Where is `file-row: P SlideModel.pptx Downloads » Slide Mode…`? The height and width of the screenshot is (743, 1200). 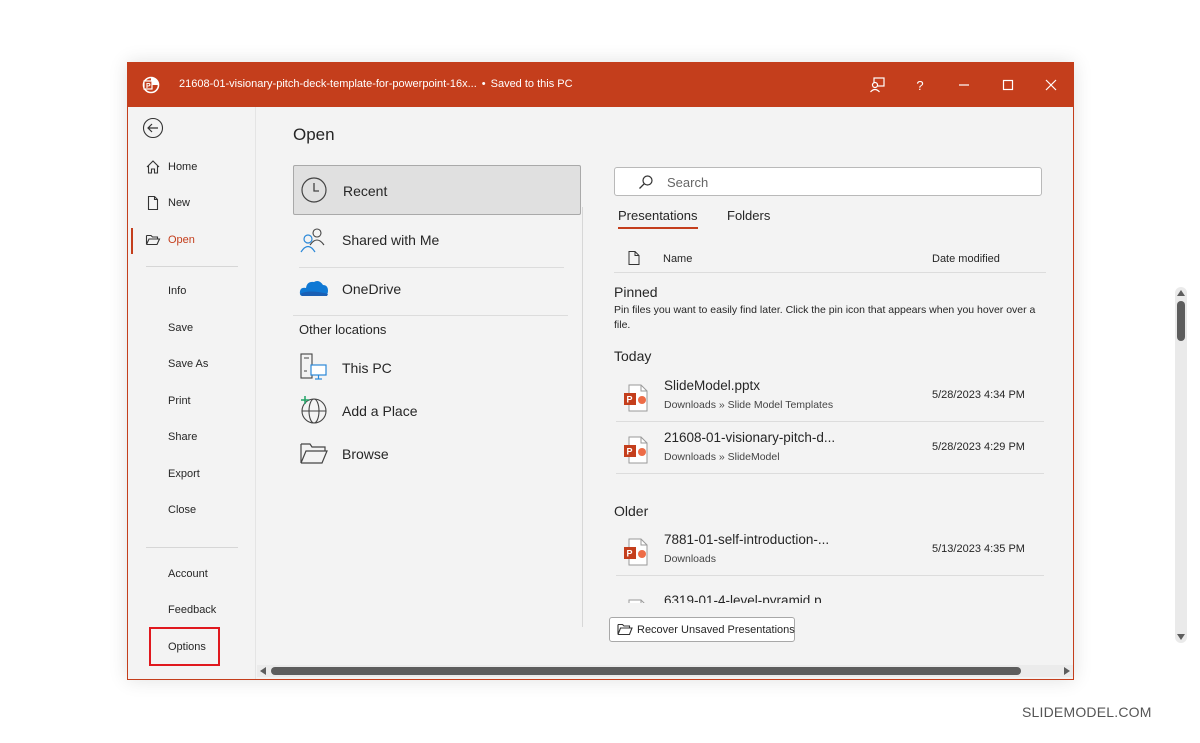 file-row: P SlideModel.pptx Downloads » Slide Mode… is located at coordinates (830, 397).